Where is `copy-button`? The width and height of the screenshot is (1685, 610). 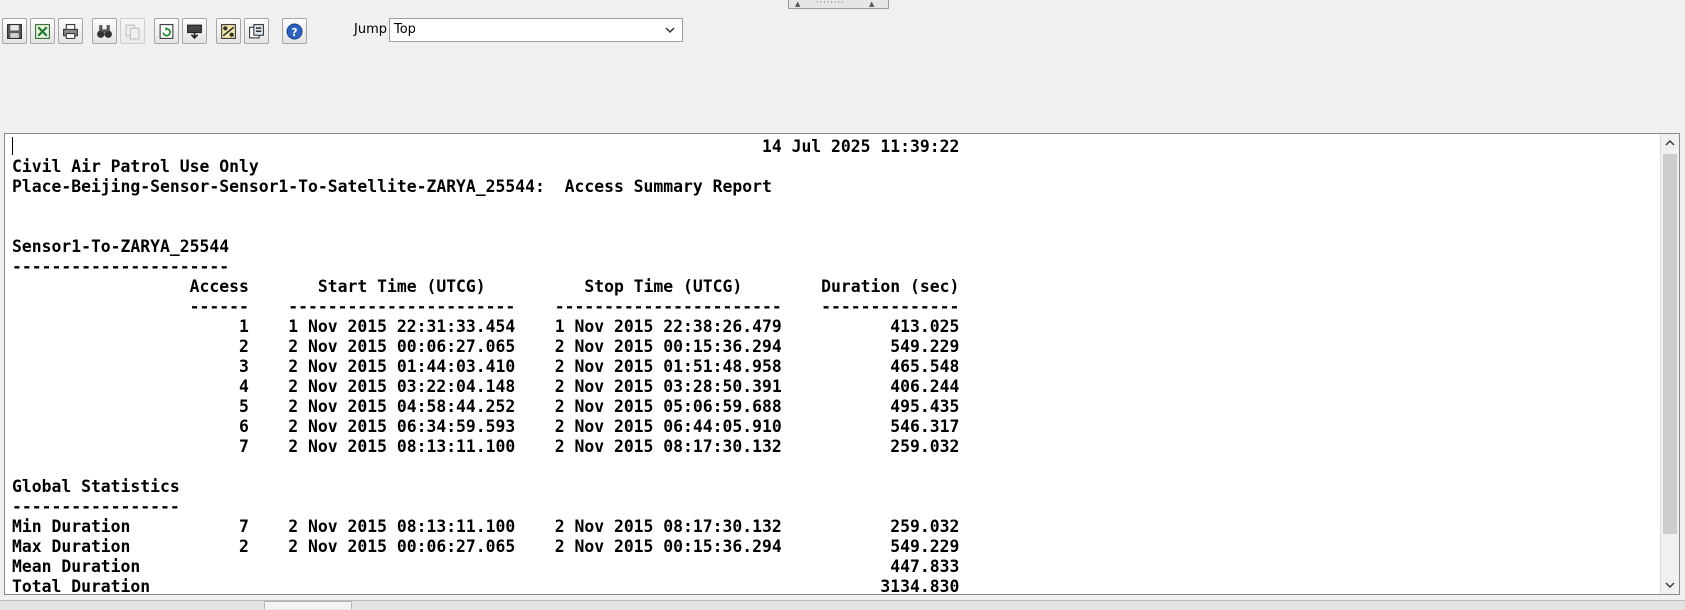
copy-button is located at coordinates (132, 31).